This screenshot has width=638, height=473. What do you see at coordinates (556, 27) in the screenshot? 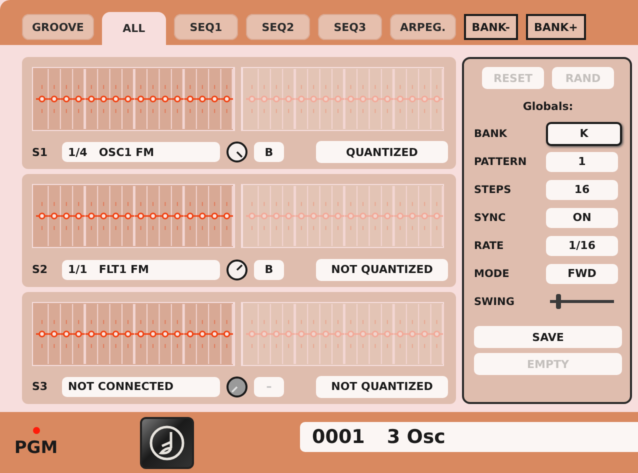
I see `bank-step-button: BANK+` at bounding box center [556, 27].